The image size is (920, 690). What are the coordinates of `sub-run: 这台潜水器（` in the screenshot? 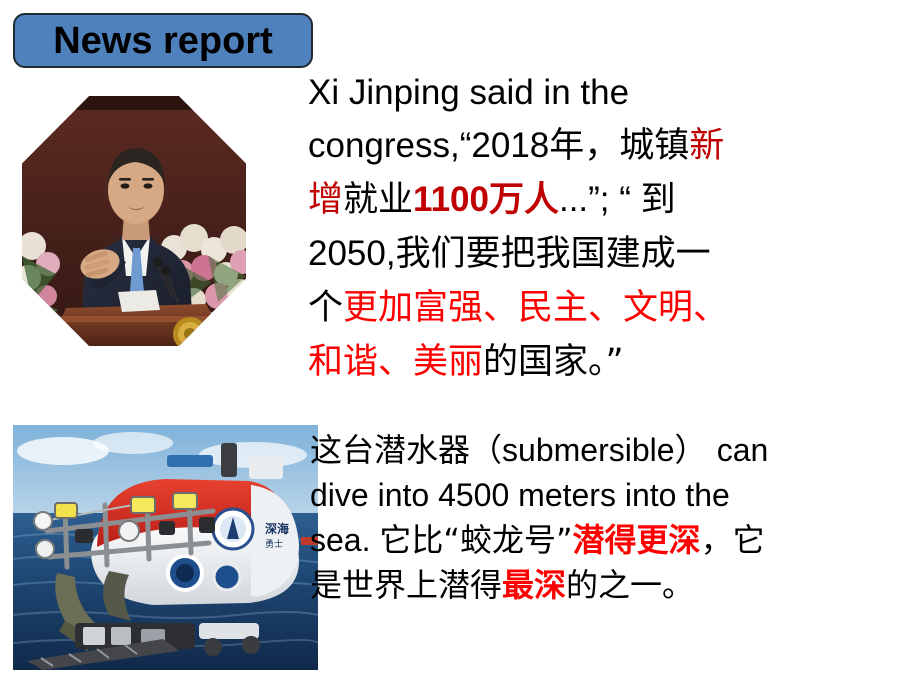 It's located at (406, 450).